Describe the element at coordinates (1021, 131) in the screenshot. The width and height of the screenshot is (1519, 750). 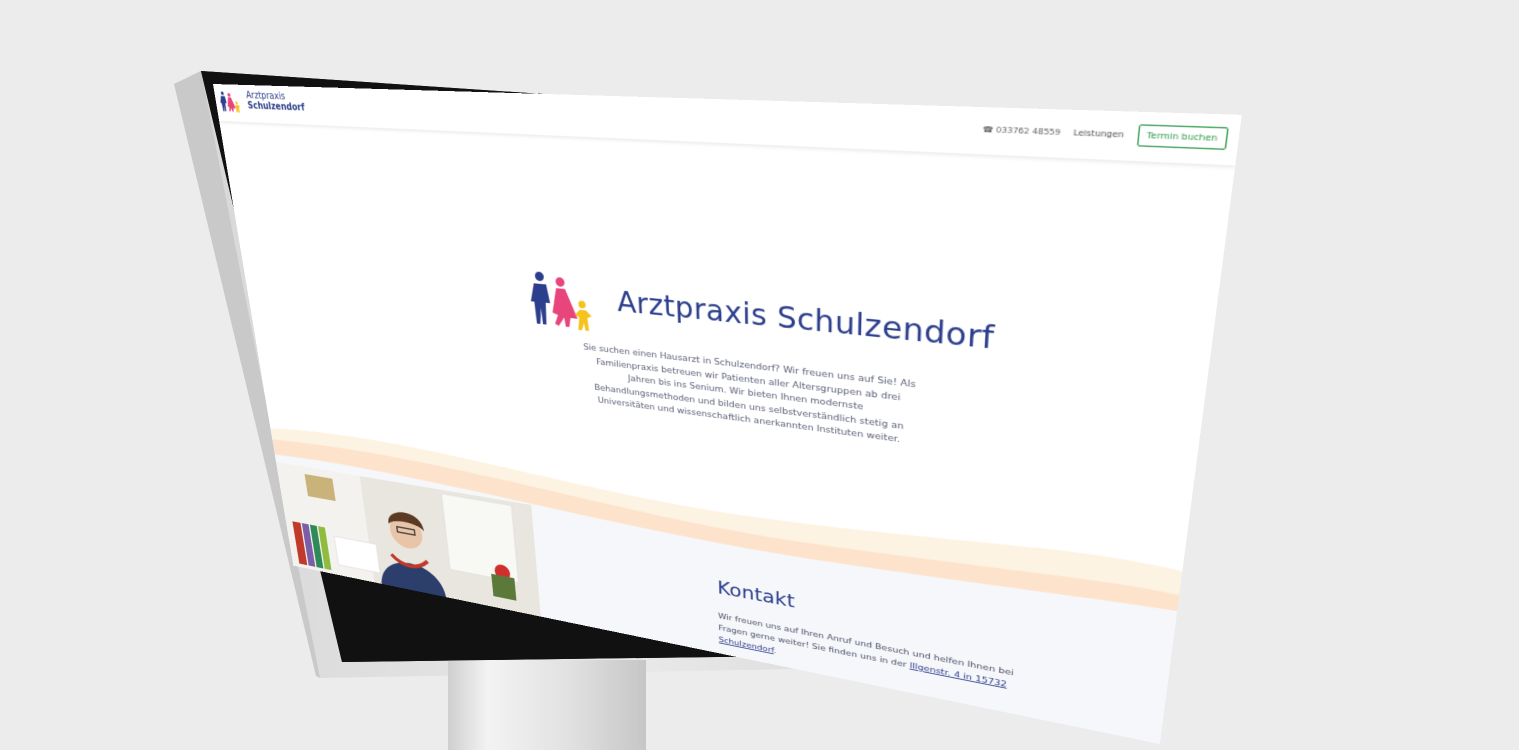
I see `phone-link: ☎ 033762 48559` at that location.